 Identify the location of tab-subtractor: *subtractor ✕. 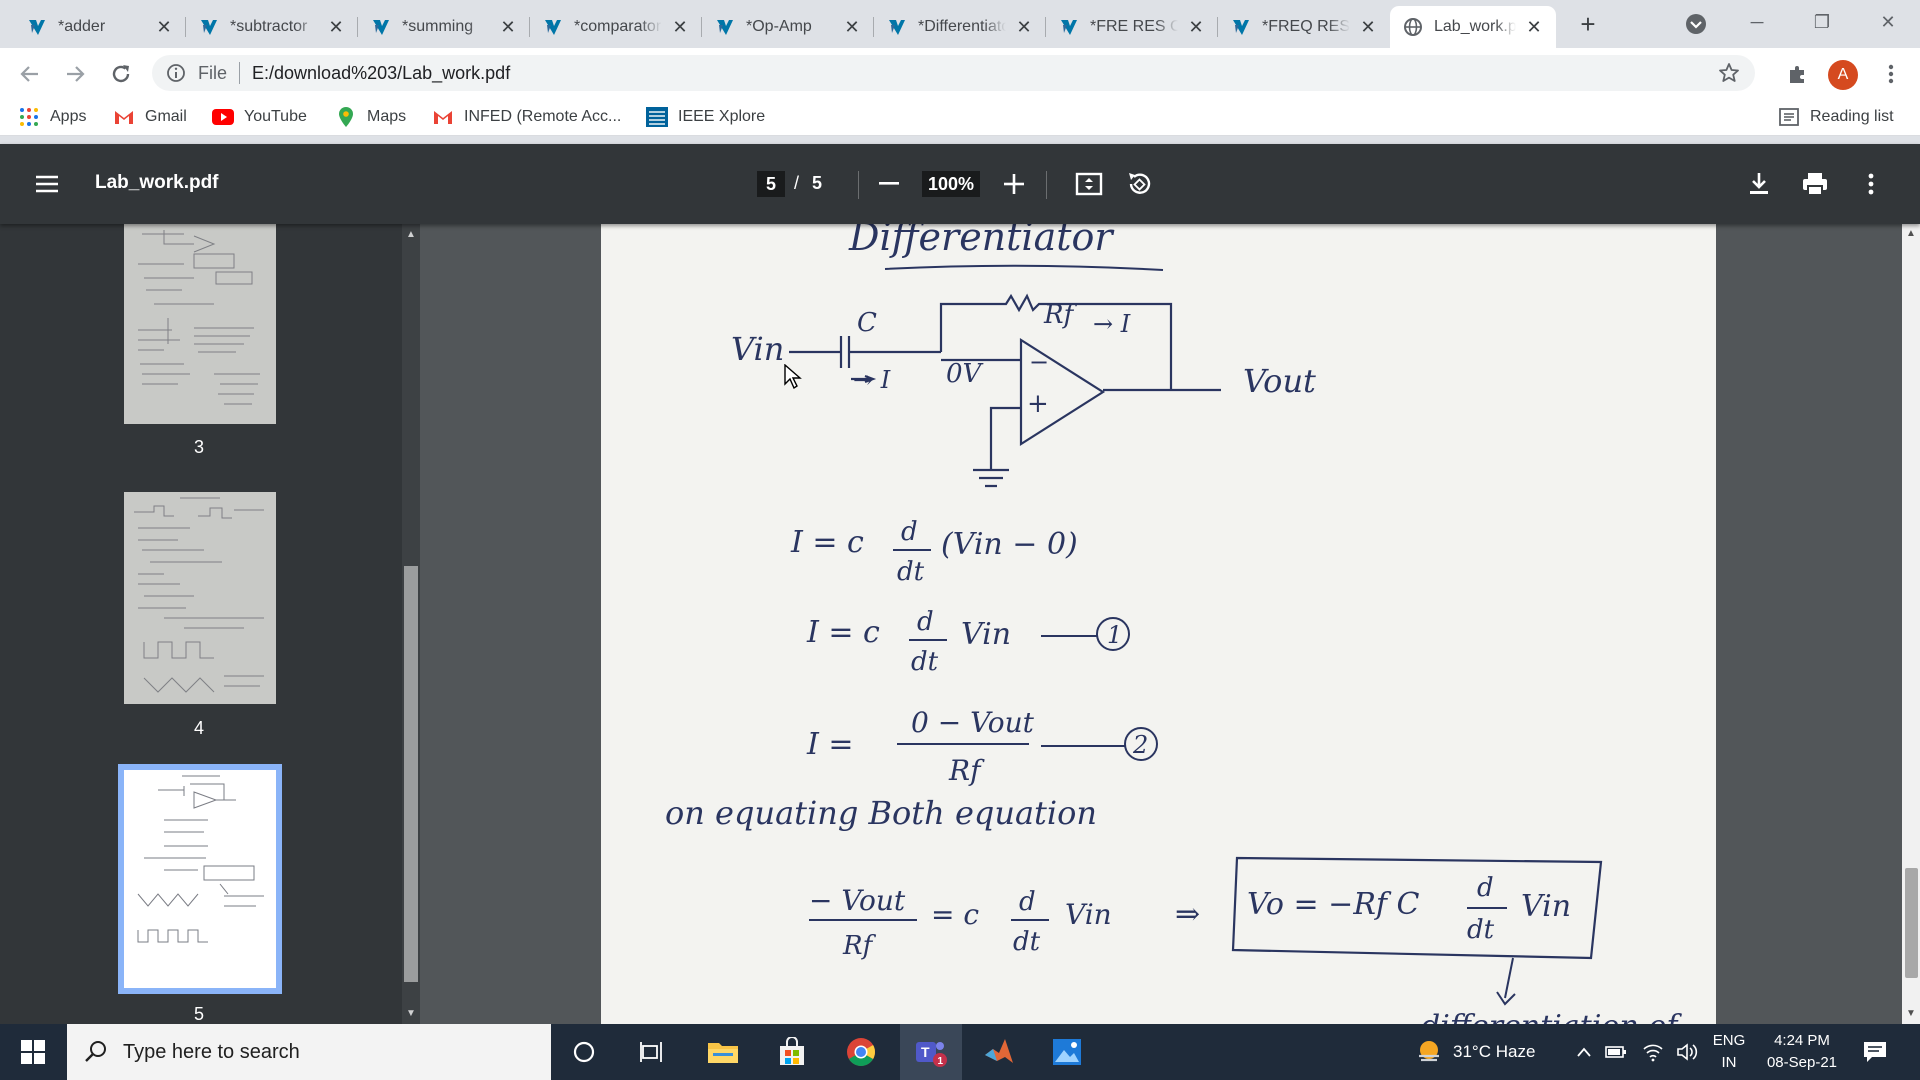
(272, 27).